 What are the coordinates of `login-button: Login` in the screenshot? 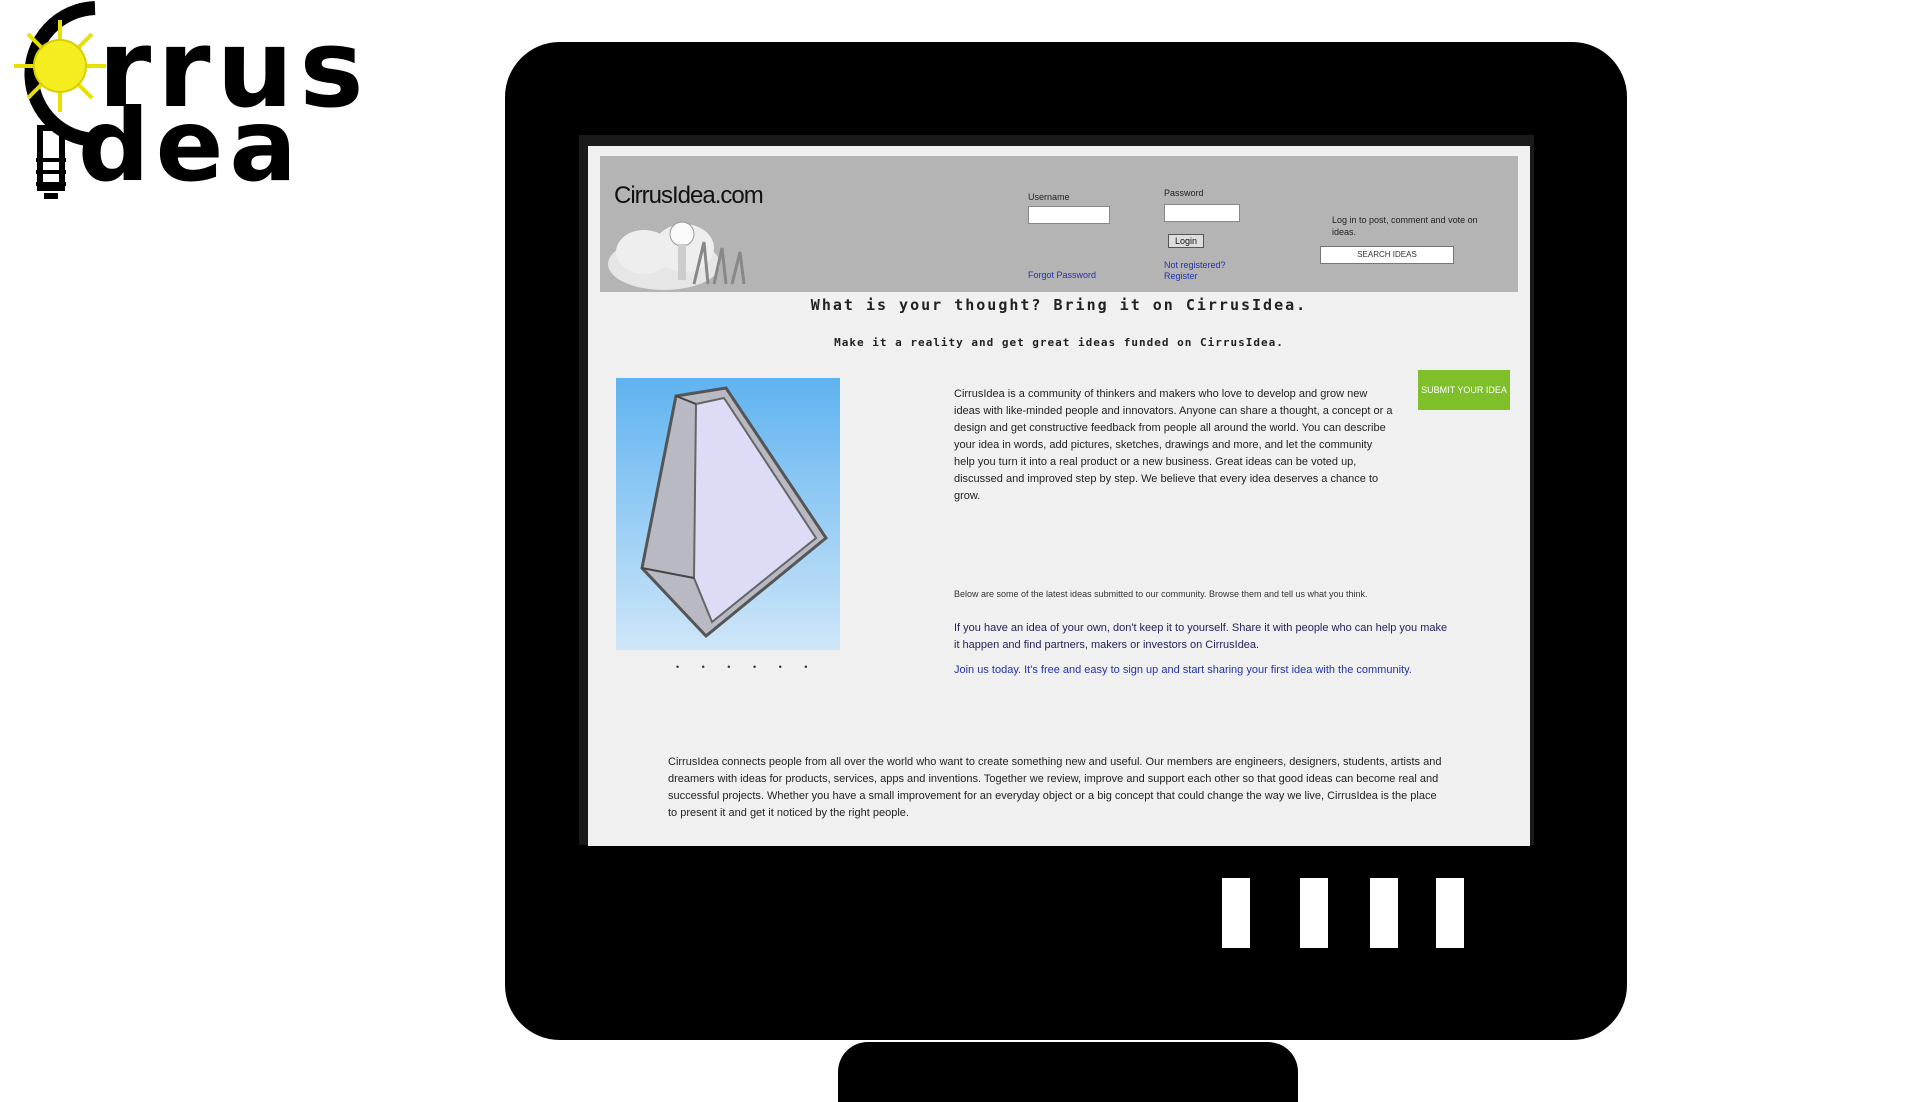 It's located at (1186, 241).